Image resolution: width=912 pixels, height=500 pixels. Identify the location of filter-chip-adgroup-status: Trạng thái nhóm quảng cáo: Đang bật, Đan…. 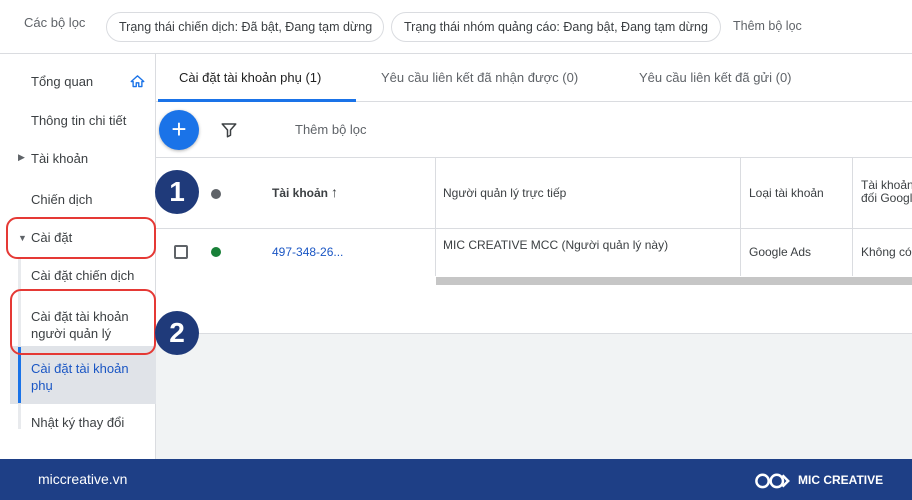
(556, 27).